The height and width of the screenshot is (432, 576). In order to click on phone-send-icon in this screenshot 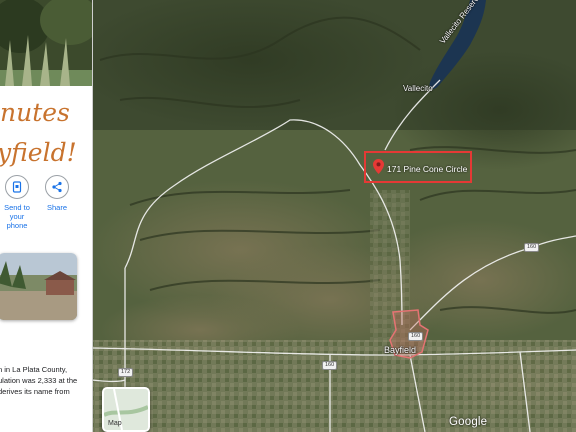, I will do `click(17, 187)`.